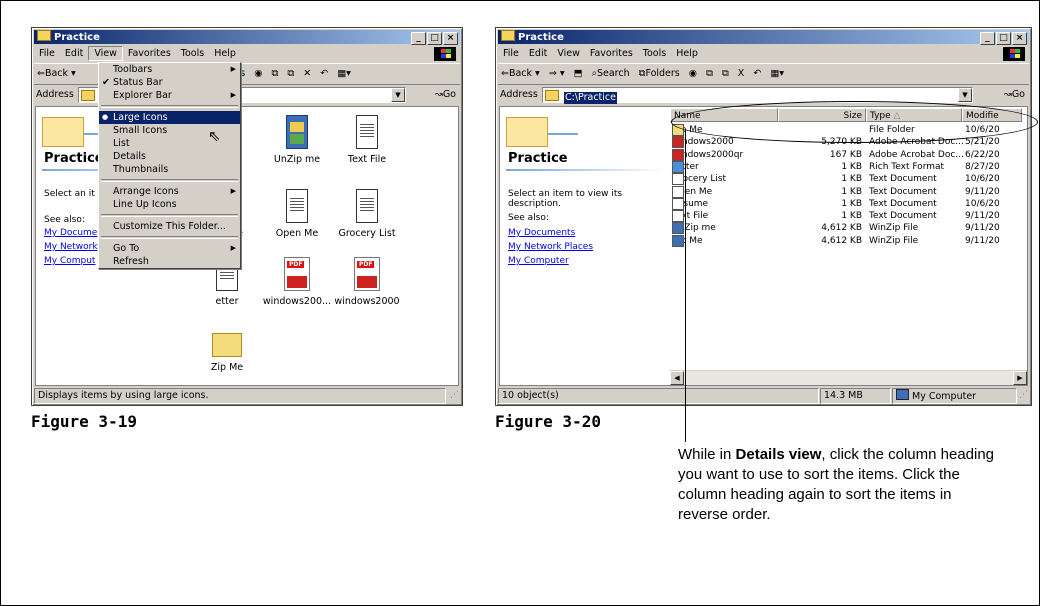 The height and width of the screenshot is (606, 1040). I want to click on large-icon-label: windows2000, so click(367, 301).